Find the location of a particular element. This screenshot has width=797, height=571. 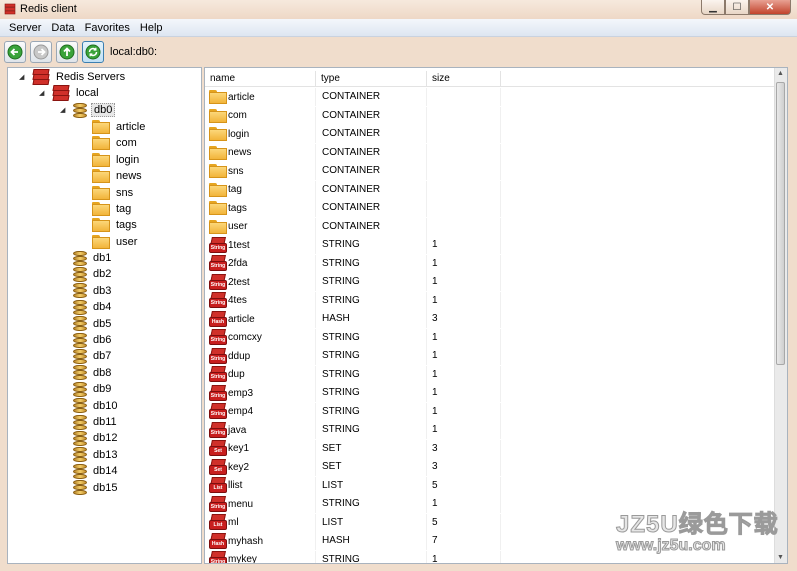

tree-node-folder: user is located at coordinates (115, 242).